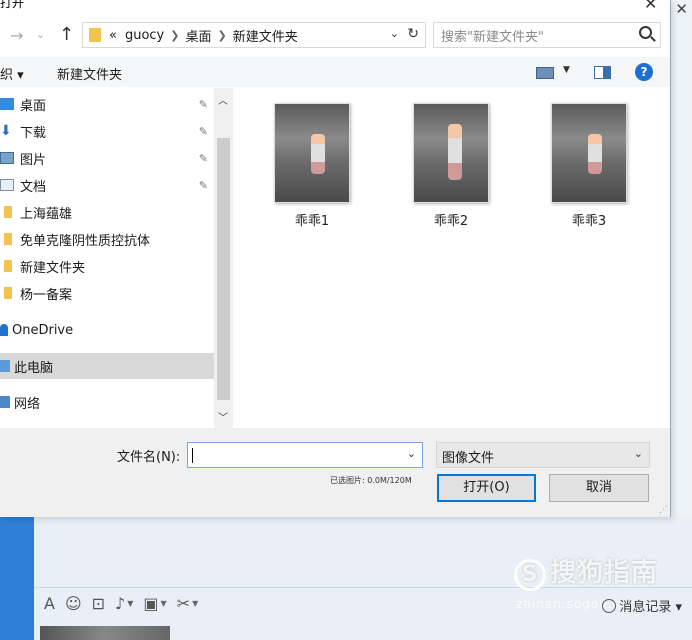 Image resolution: width=692 pixels, height=640 pixels. What do you see at coordinates (120, 603) in the screenshot?
I see `mic-icon: ♪` at bounding box center [120, 603].